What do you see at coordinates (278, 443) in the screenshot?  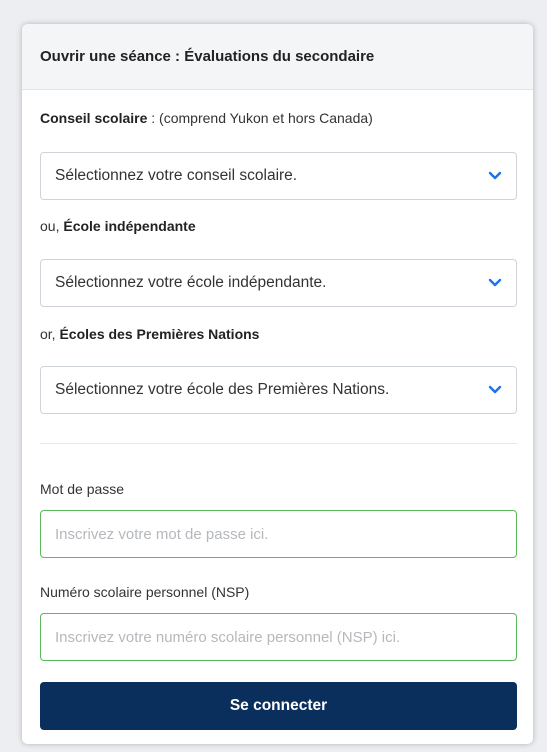 I see `divider` at bounding box center [278, 443].